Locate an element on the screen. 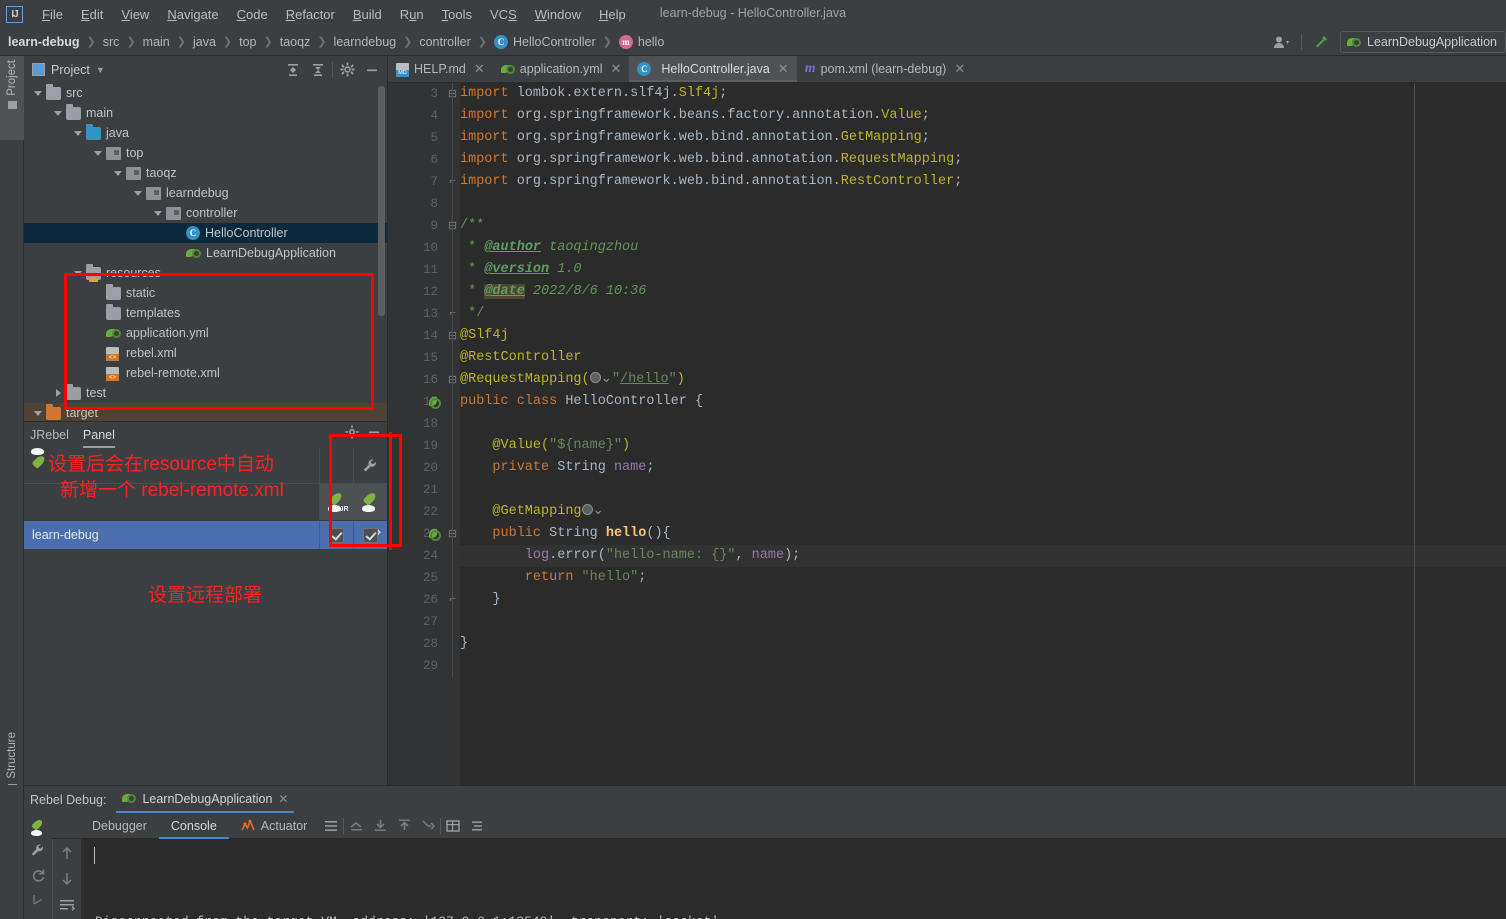  debug-session-tab: LearnDebugApplication ✕ is located at coordinates (205, 799).